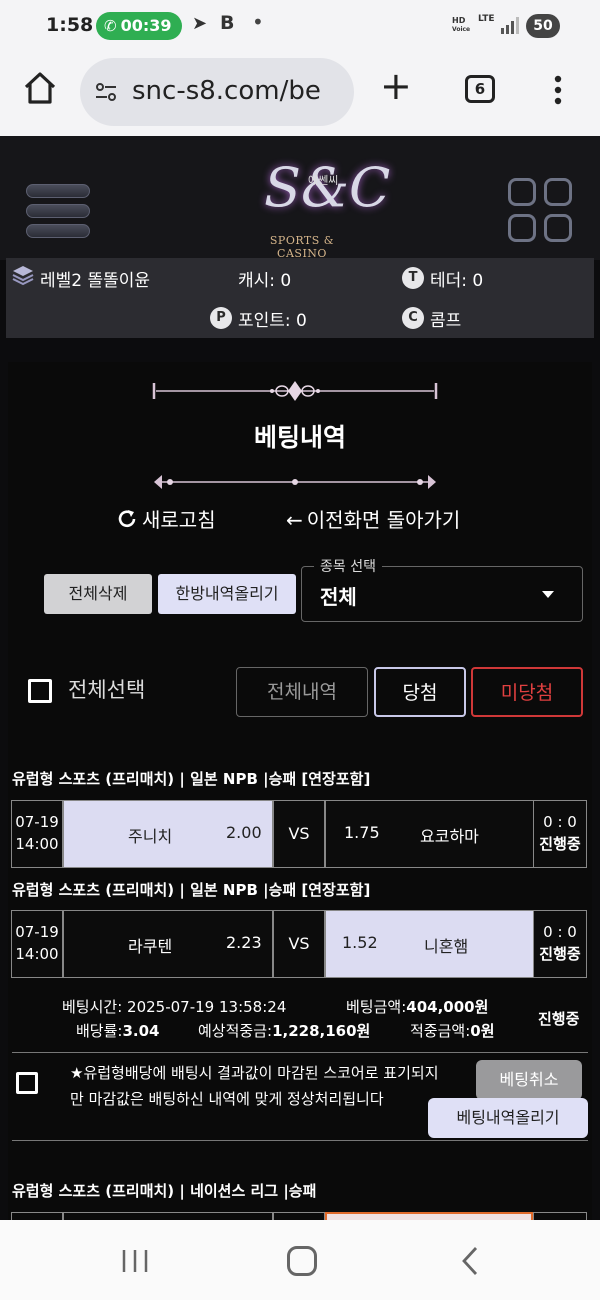 This screenshot has width=600, height=1300. I want to click on hd-voice-label: HD, so click(459, 20).